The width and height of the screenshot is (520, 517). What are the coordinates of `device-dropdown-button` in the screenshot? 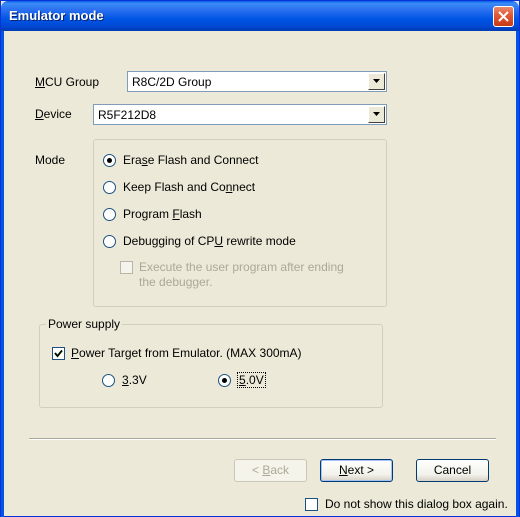 It's located at (376, 114).